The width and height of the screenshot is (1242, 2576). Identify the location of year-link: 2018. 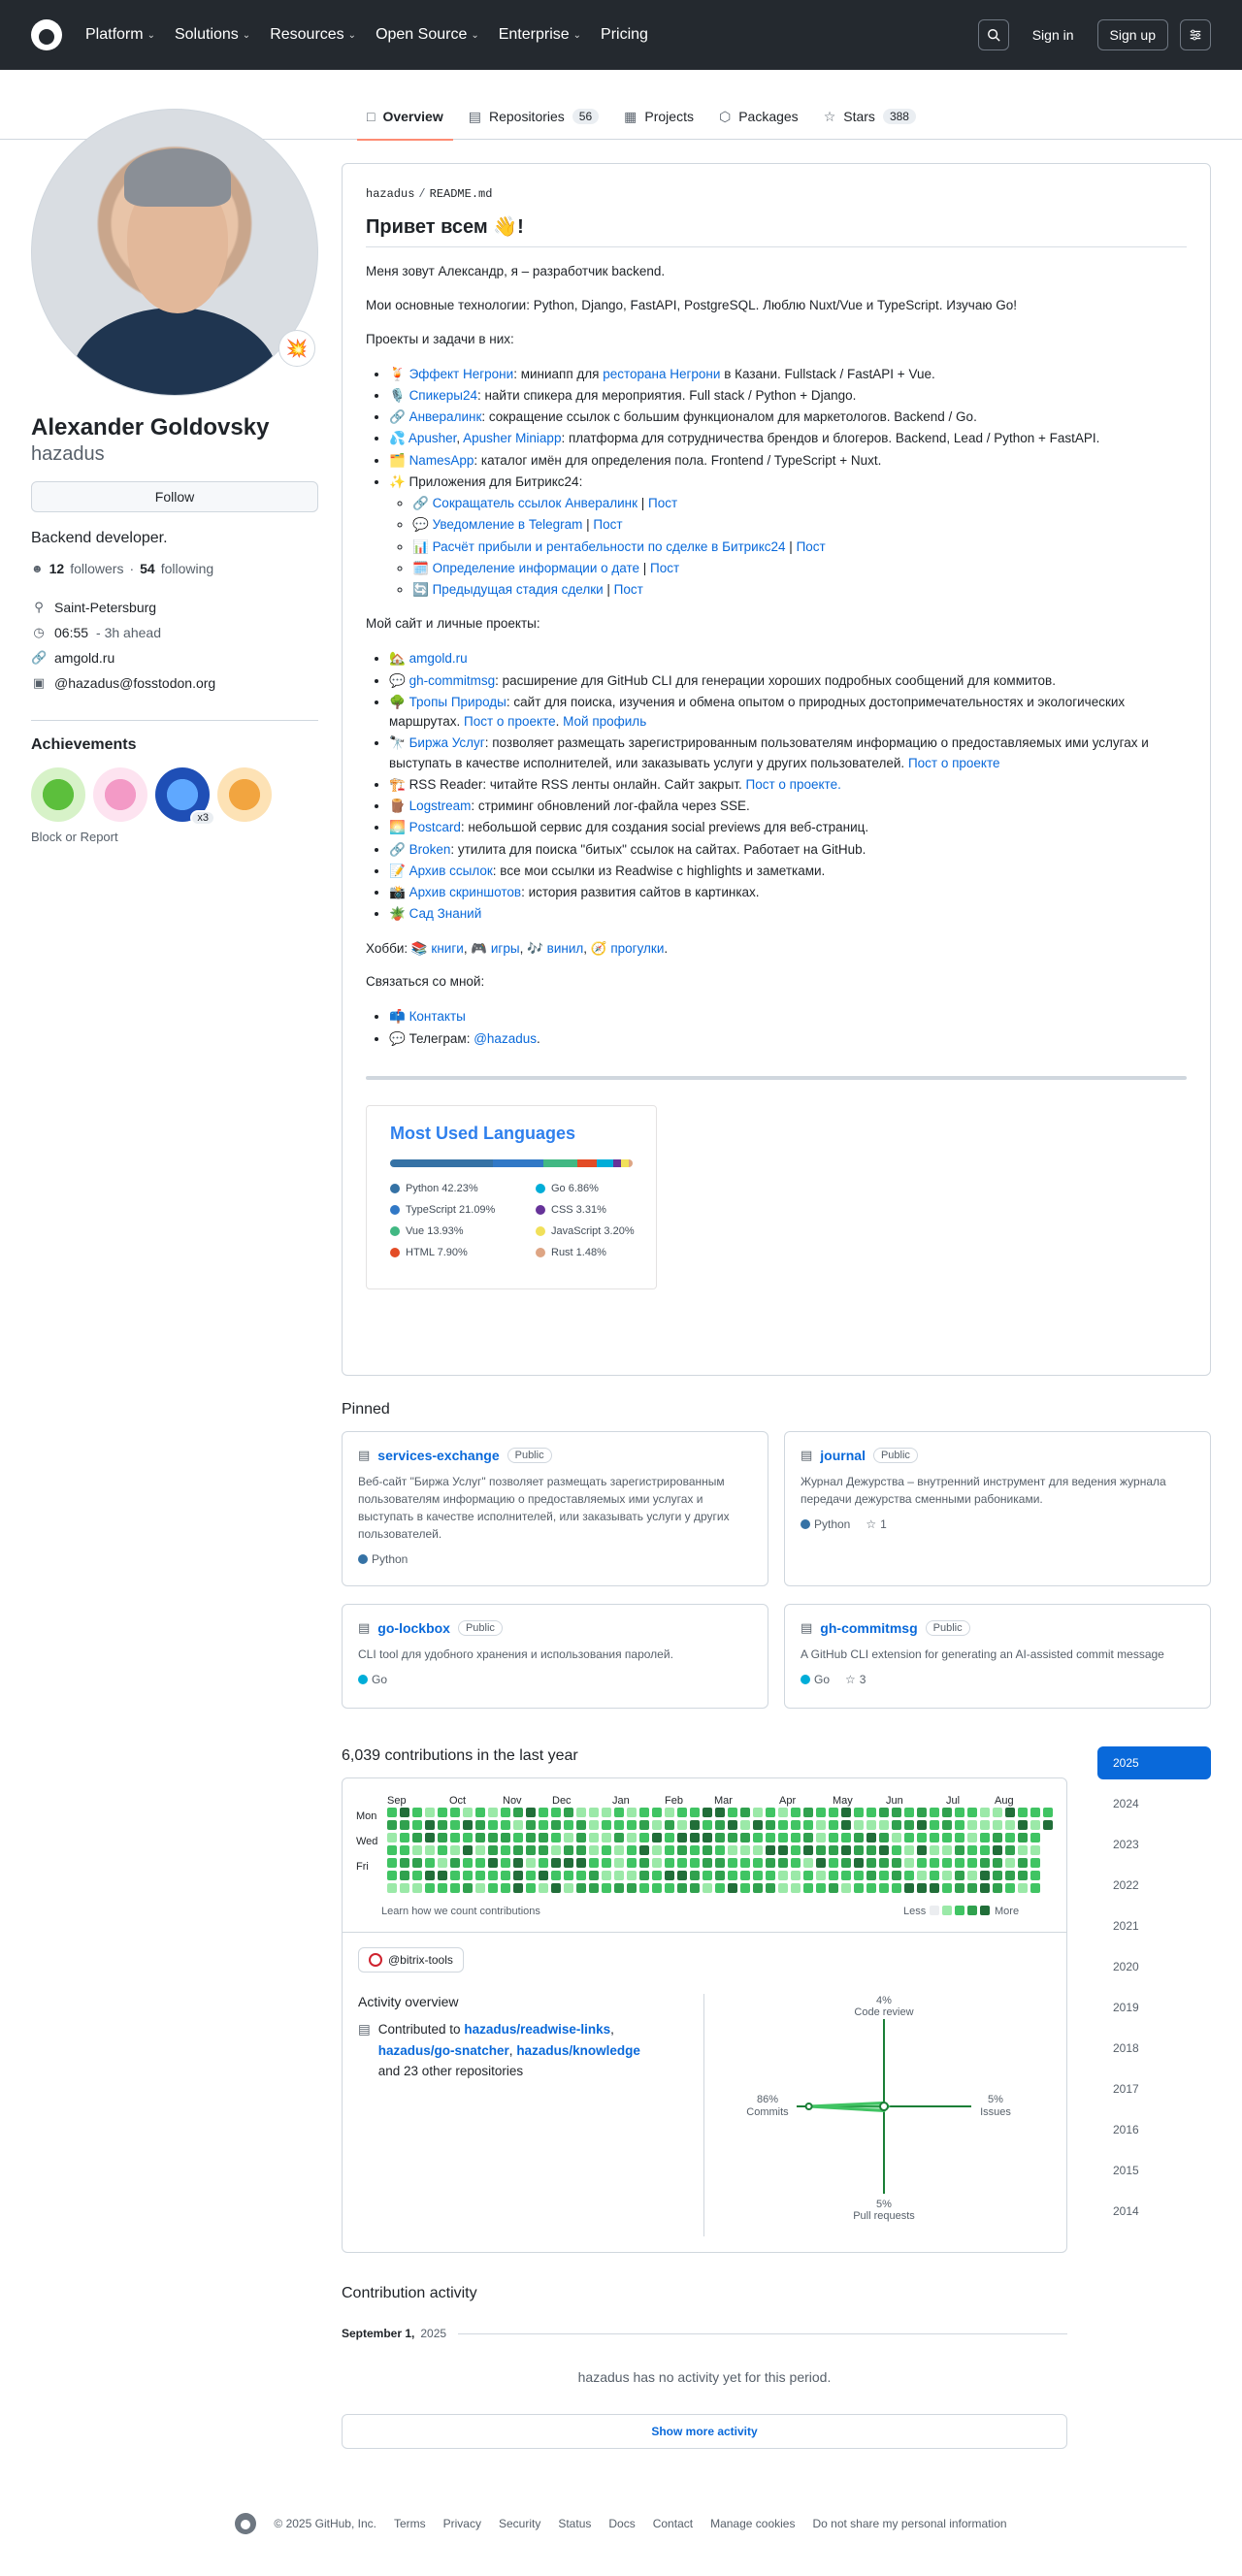
(1154, 2048).